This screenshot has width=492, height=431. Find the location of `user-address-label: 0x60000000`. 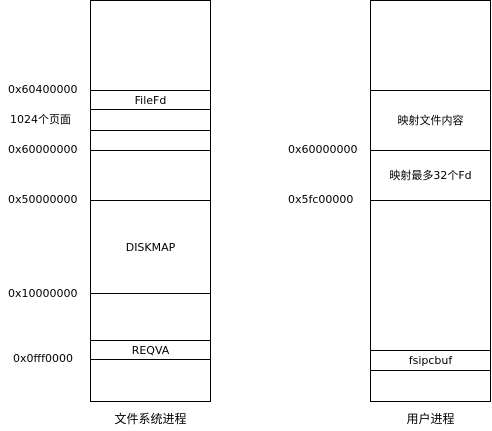

user-address-label: 0x60000000 is located at coordinates (323, 149).